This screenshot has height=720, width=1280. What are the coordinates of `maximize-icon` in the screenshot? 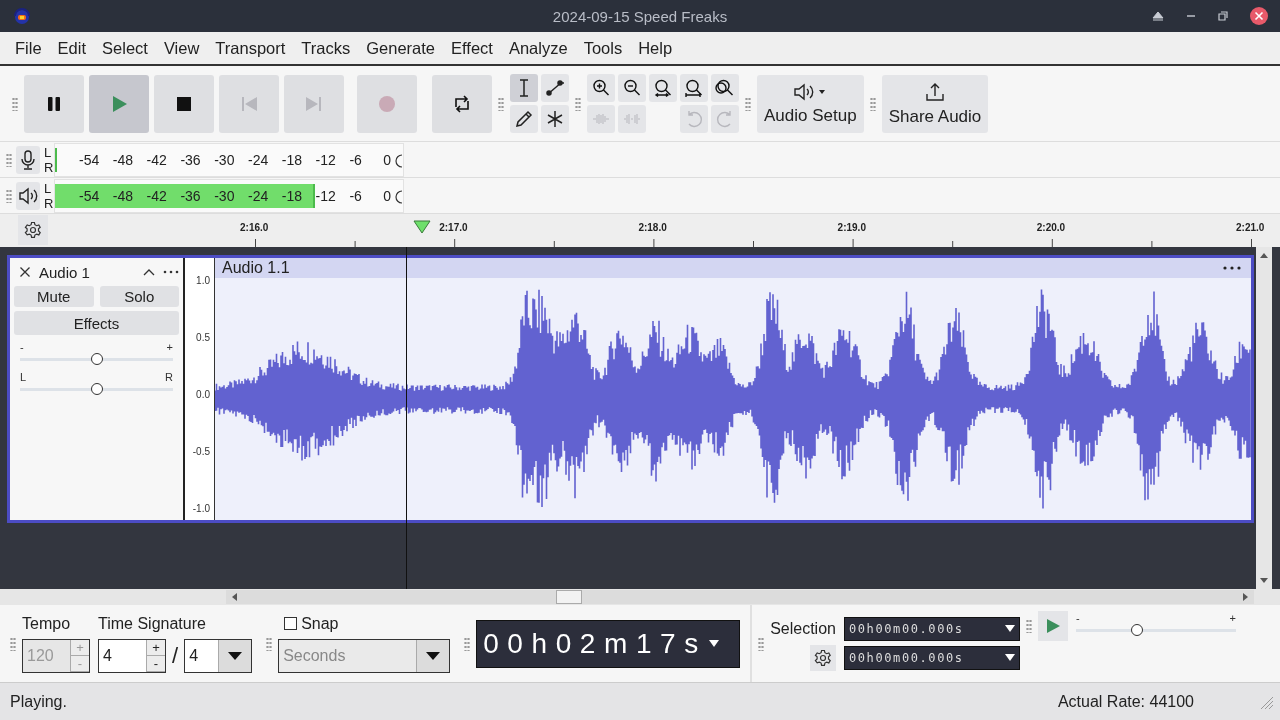 It's located at (1223, 16).